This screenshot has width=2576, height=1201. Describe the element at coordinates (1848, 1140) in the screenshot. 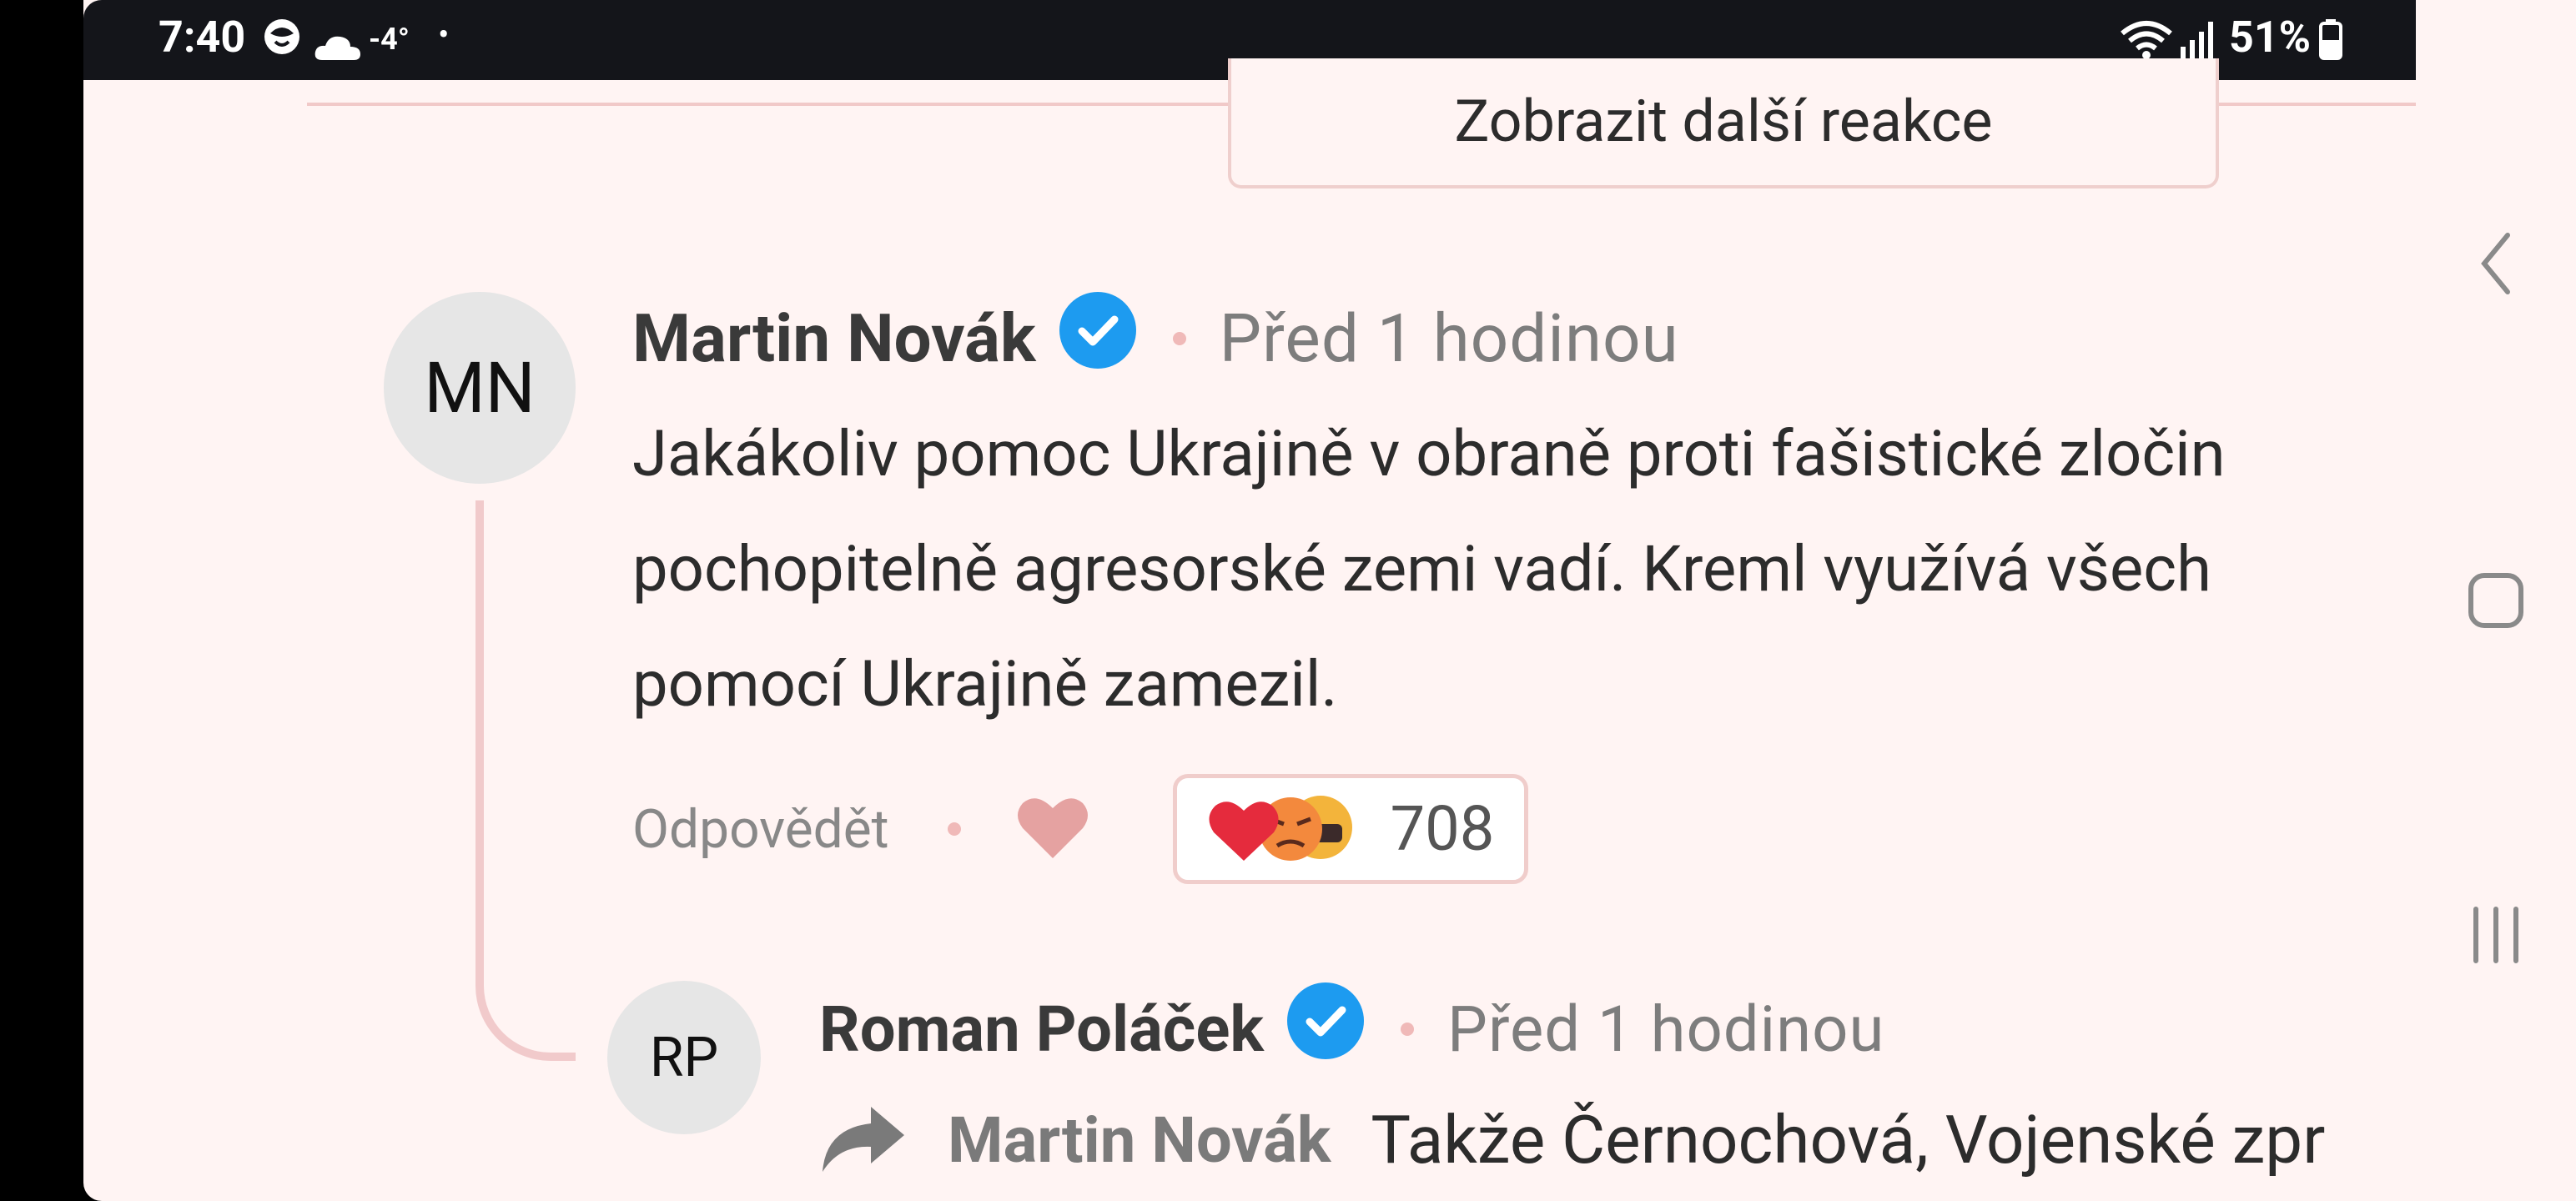

I see `reply-text: Takže Černochová, Vojenské zpr` at that location.